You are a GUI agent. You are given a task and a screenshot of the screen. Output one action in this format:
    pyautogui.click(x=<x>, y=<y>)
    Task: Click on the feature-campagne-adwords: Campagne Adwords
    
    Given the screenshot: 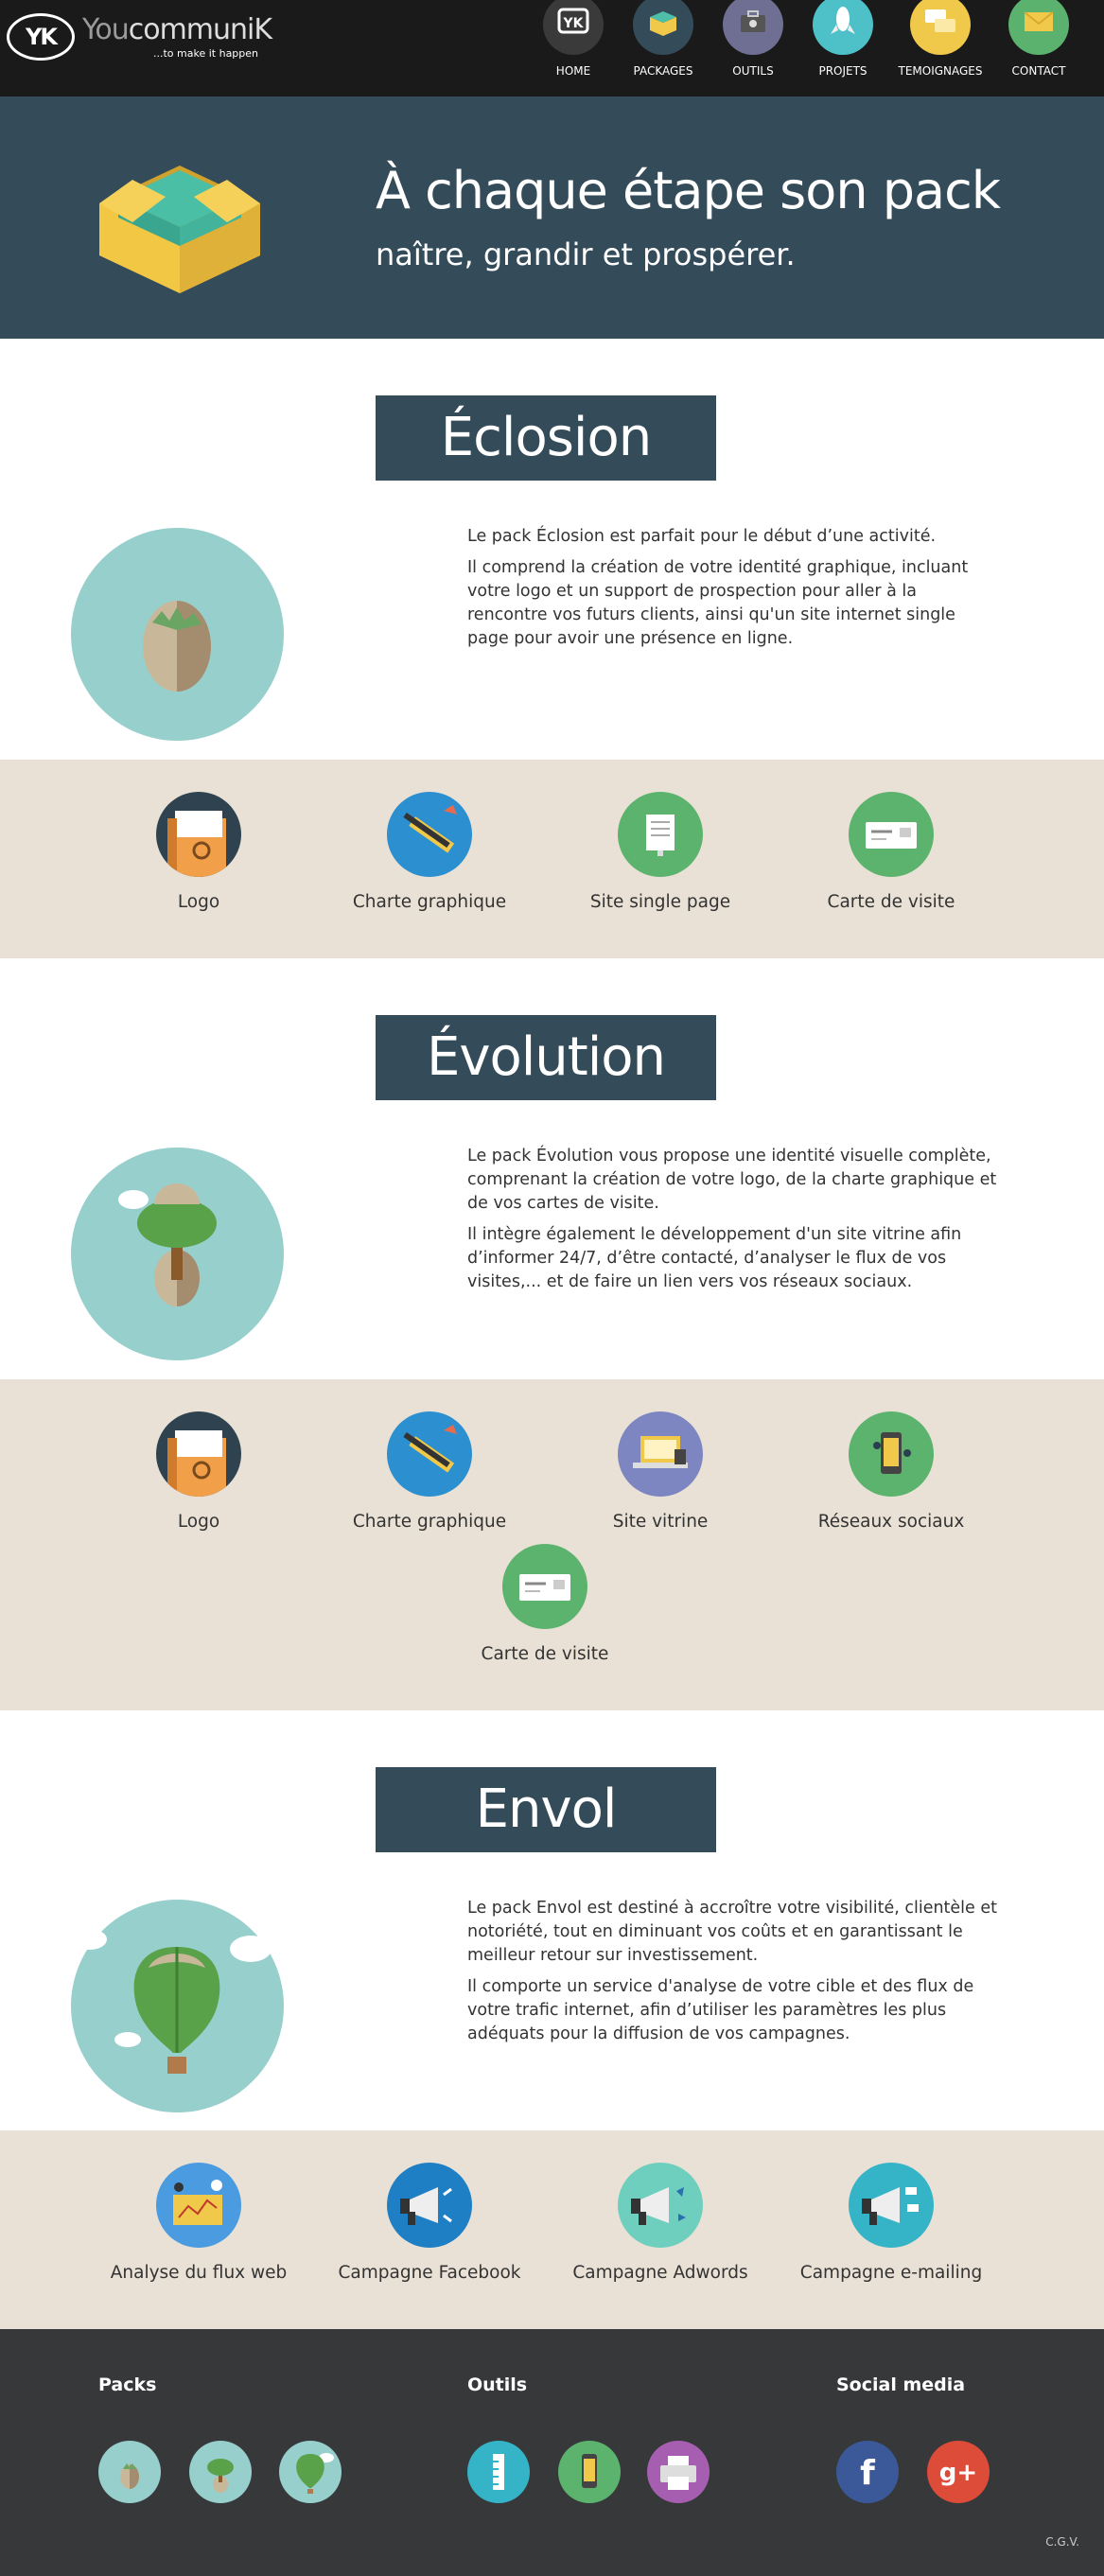 What is the action you would take?
    pyautogui.click(x=661, y=2229)
    